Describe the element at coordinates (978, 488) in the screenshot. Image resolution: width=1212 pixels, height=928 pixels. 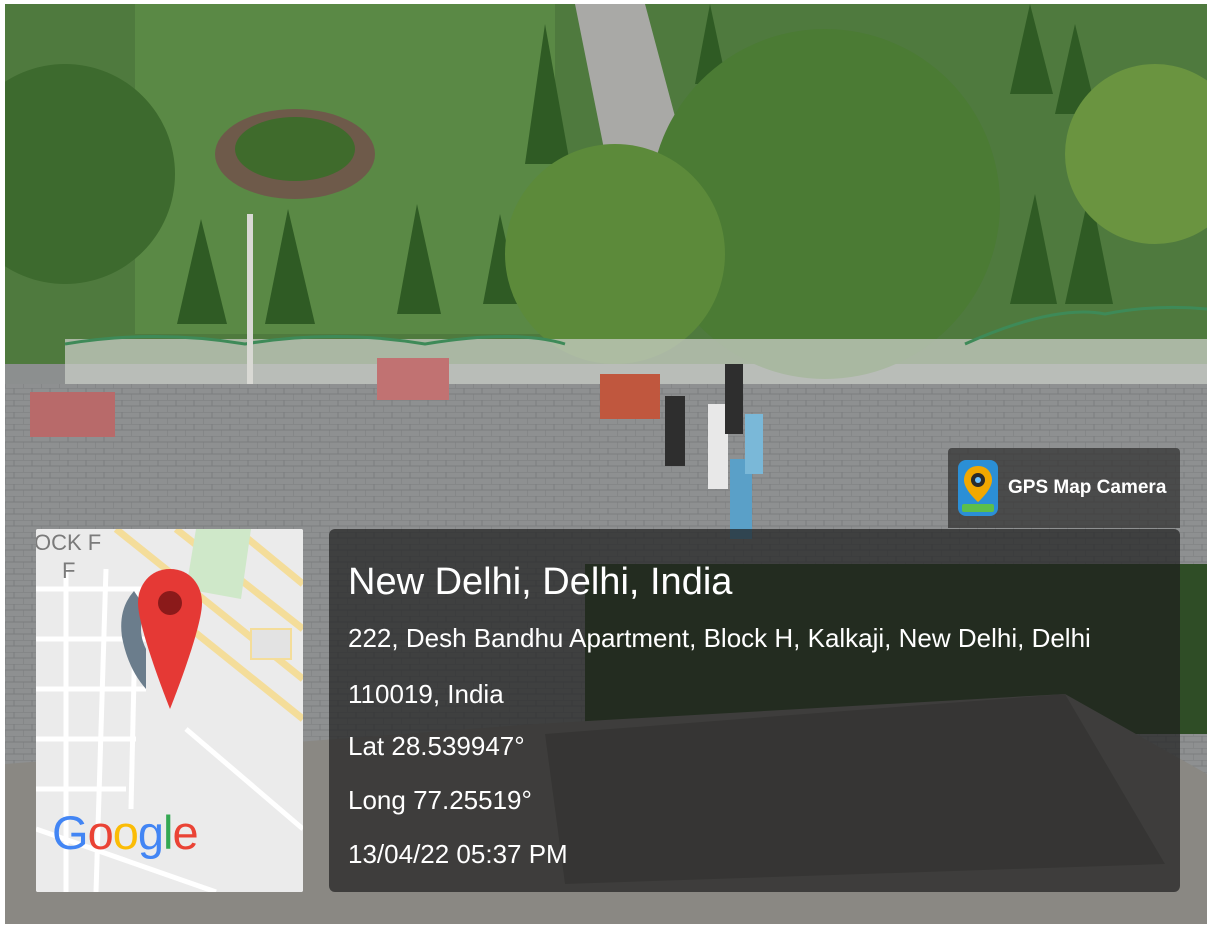
I see `gps-map-camera-app-icon` at that location.